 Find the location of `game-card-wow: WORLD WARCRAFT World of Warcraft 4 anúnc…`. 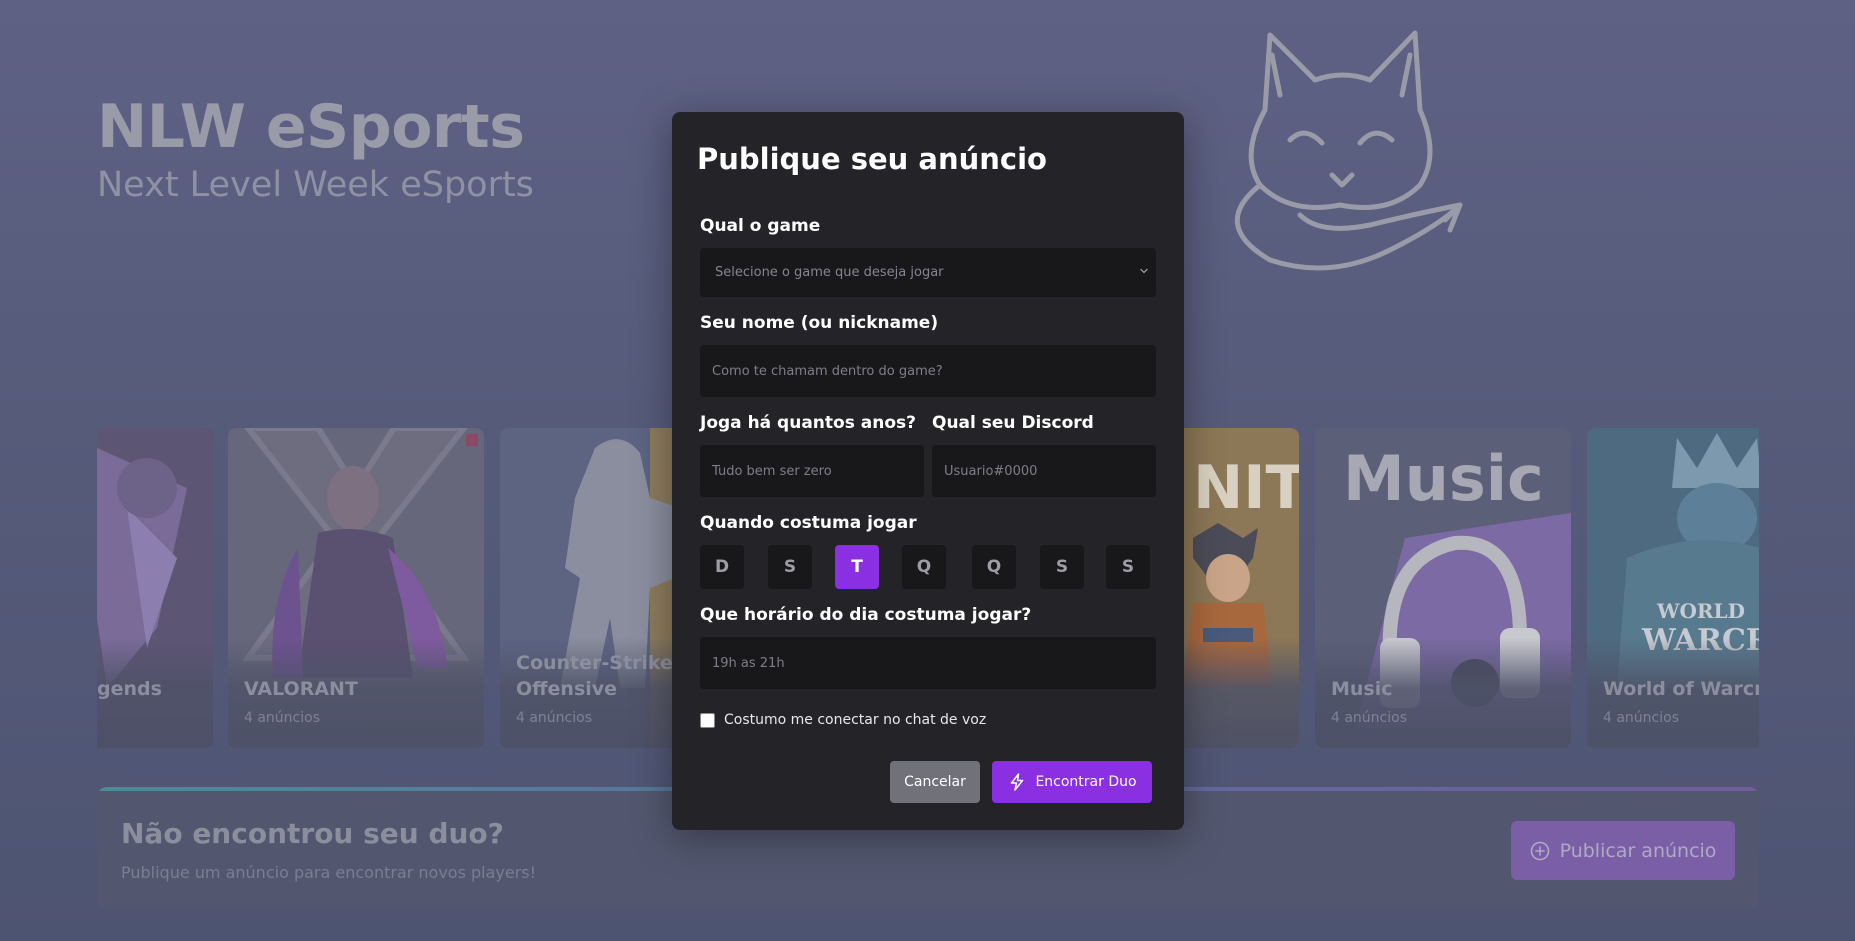

game-card-wow: WORLD WARCRAFT World of Warcraft 4 anúnc… is located at coordinates (1673, 588).